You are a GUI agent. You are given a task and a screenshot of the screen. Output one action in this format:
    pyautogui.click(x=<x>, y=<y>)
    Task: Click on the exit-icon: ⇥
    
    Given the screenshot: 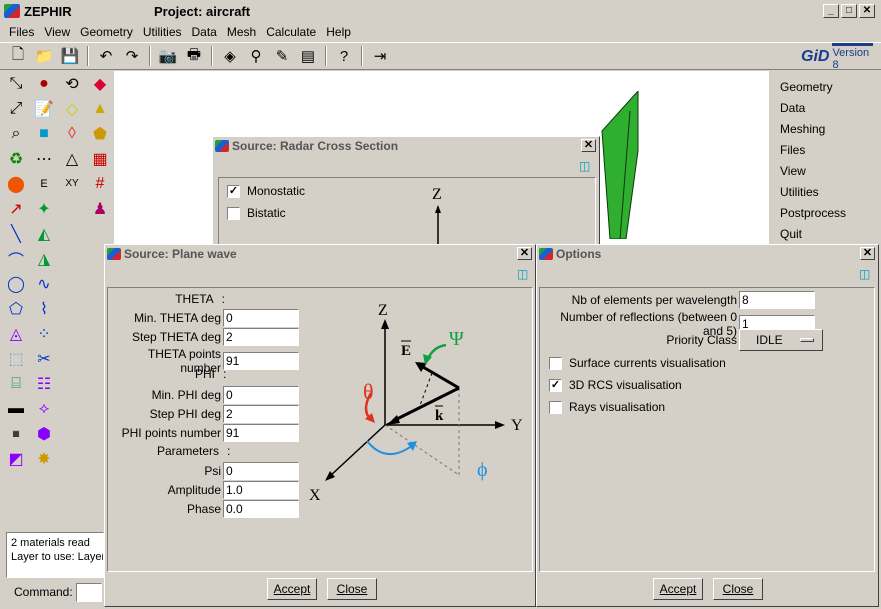 What is the action you would take?
    pyautogui.click(x=380, y=56)
    